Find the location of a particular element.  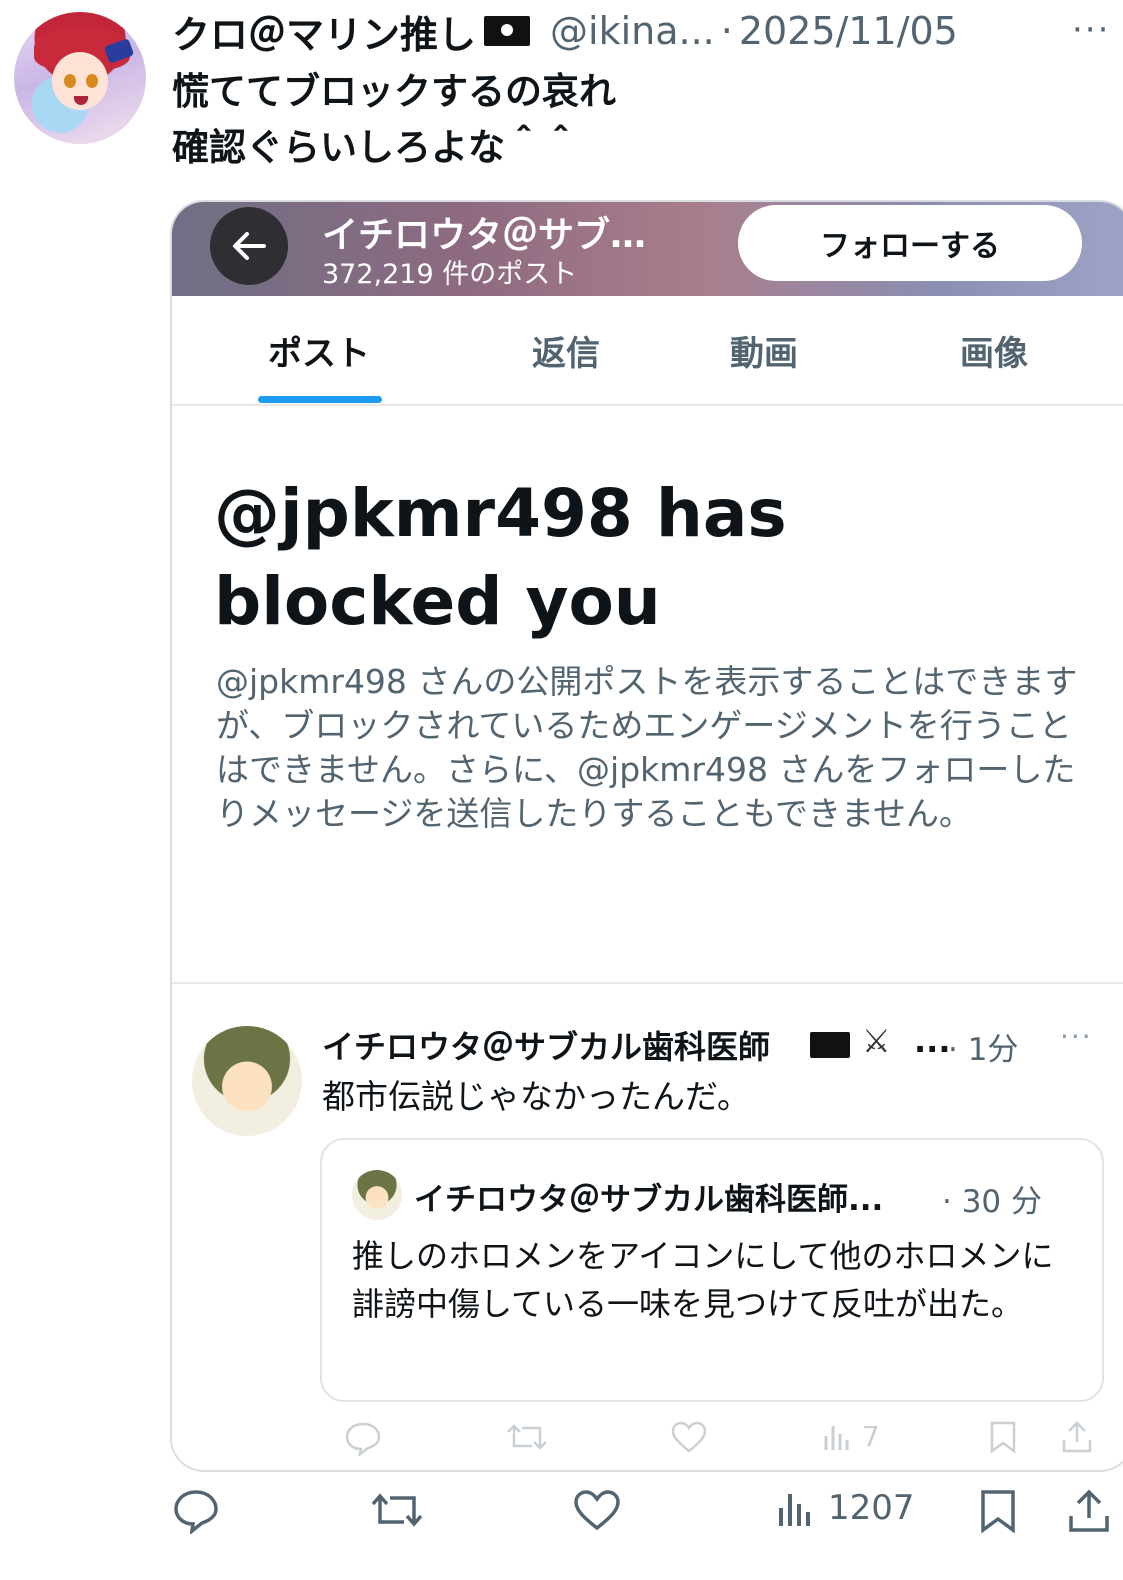

back-arrow-svg is located at coordinates (249, 246).